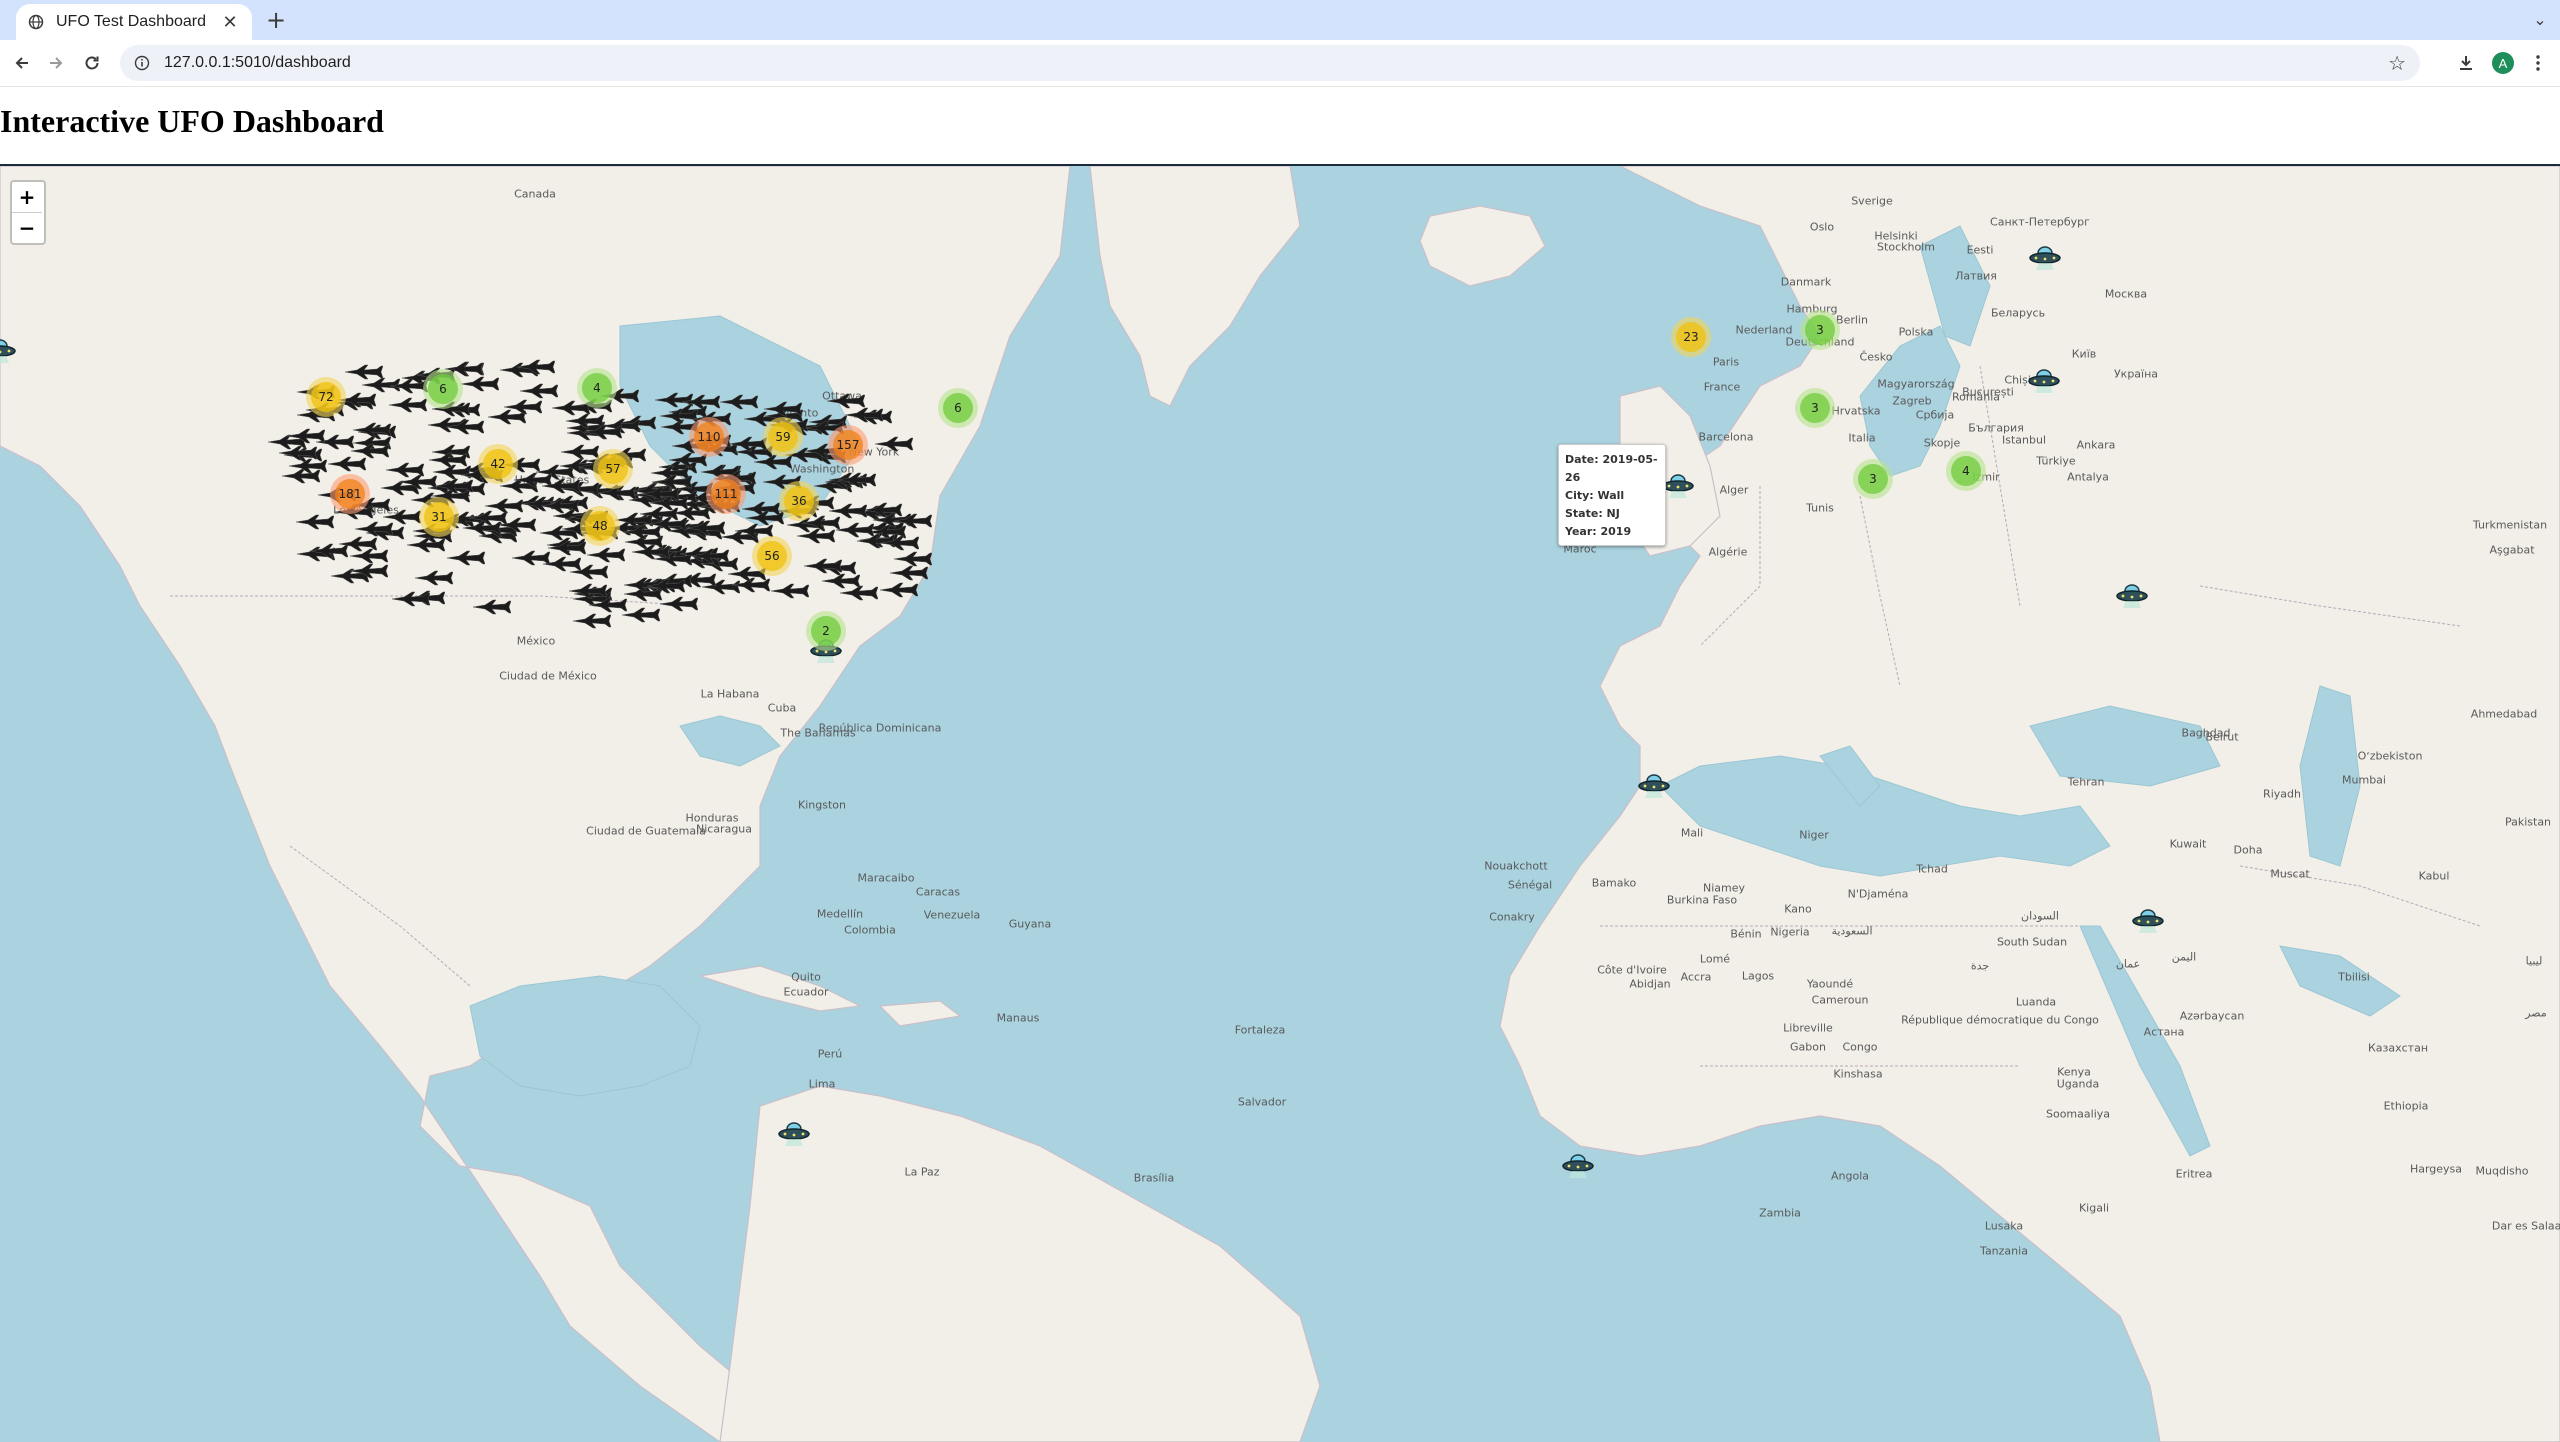 The height and width of the screenshot is (1442, 2560). I want to click on cluster-marker: 57, so click(613, 469).